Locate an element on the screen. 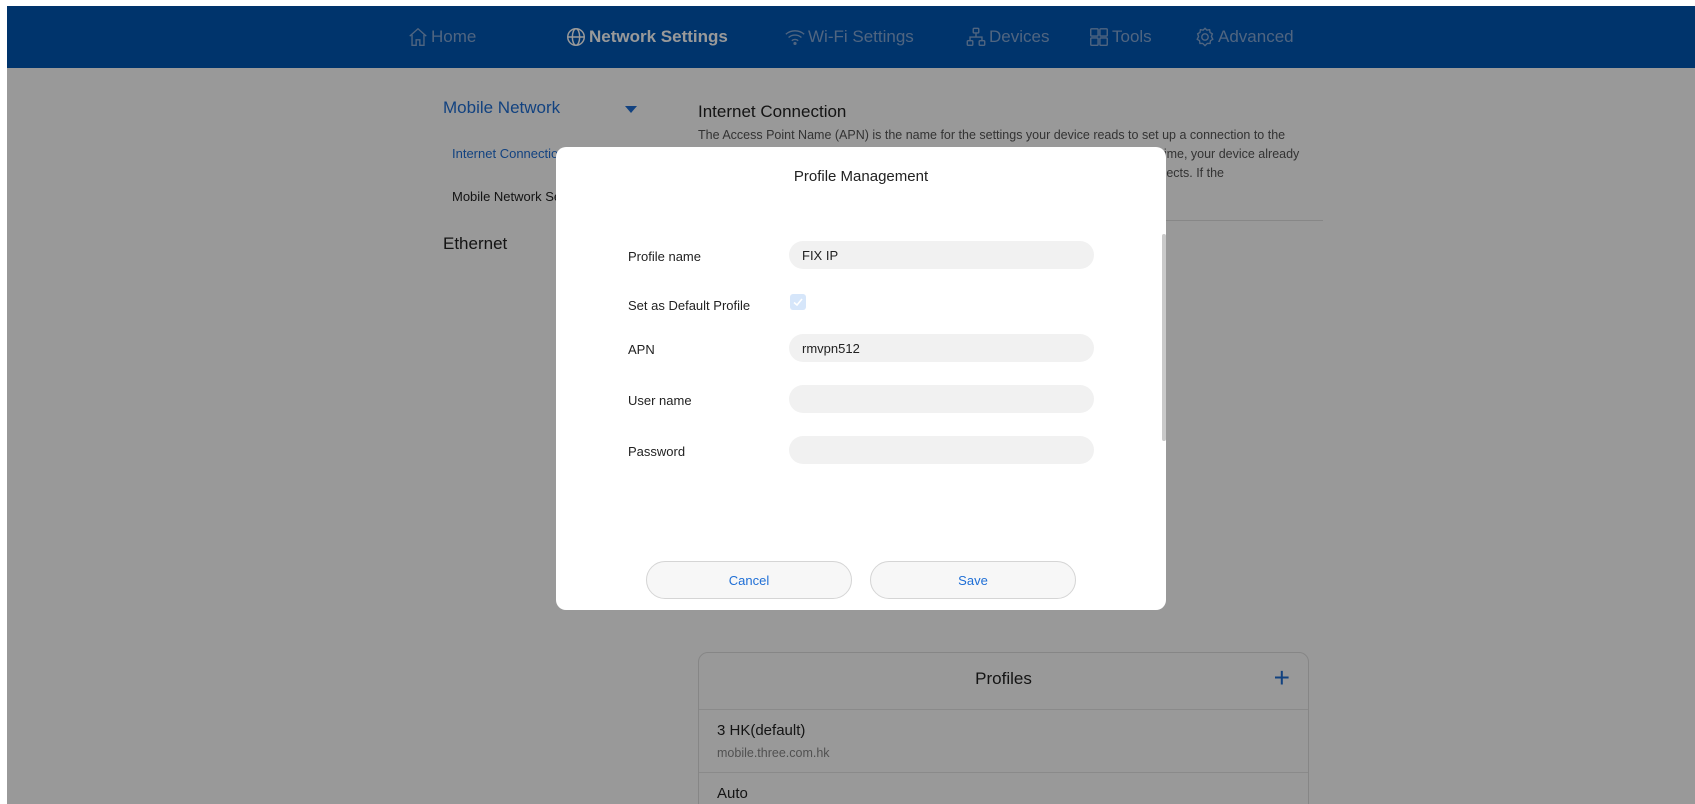 This screenshot has height=804, width=1695. check-icon is located at coordinates (798, 302).